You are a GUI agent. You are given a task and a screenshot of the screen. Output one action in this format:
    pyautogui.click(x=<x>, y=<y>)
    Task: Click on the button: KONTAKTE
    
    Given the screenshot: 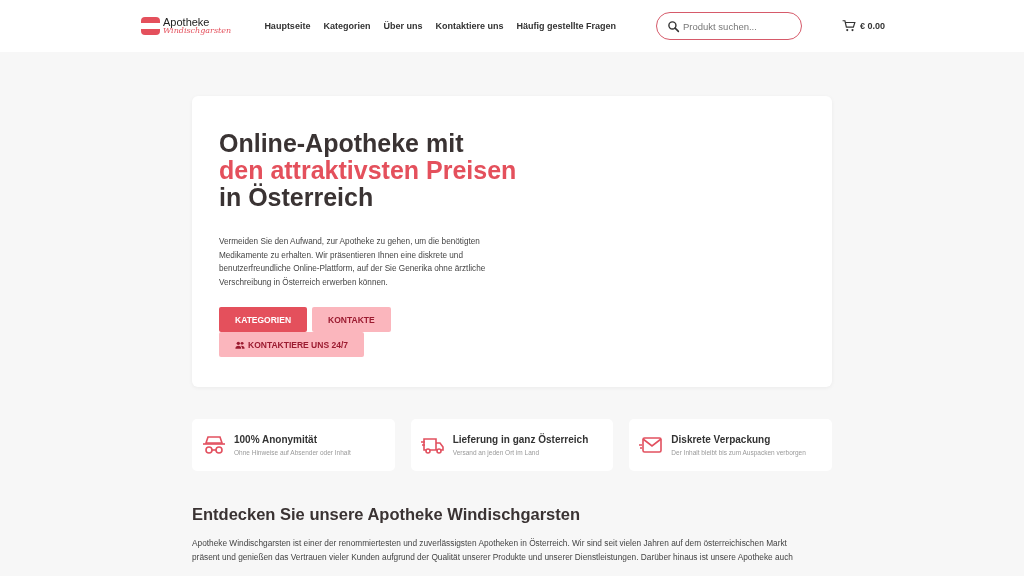 What is the action you would take?
    pyautogui.click(x=351, y=319)
    